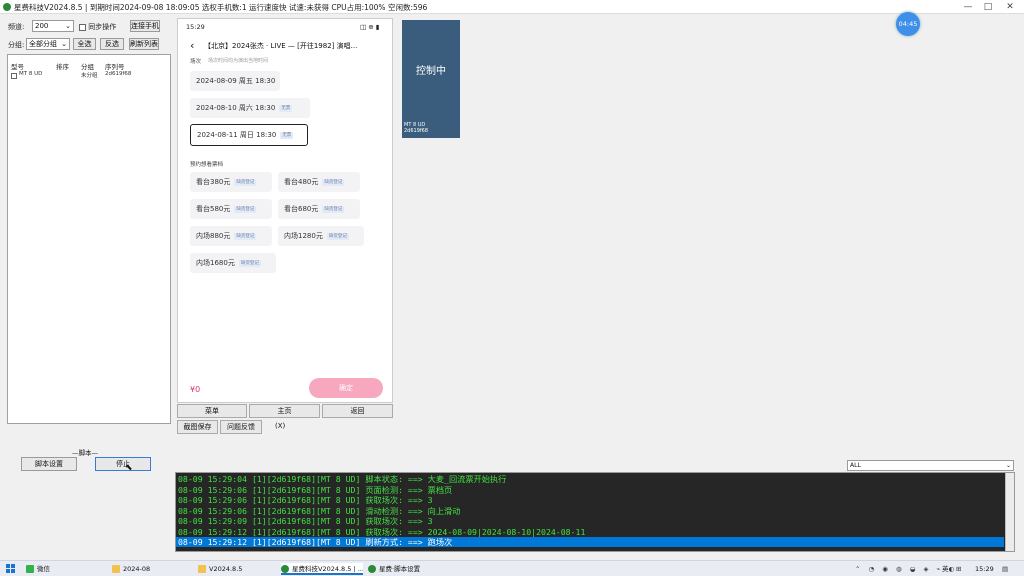 The height and width of the screenshot is (576, 1024). Describe the element at coordinates (301, 209) in the screenshot. I see `price-text: 看台680元` at that location.